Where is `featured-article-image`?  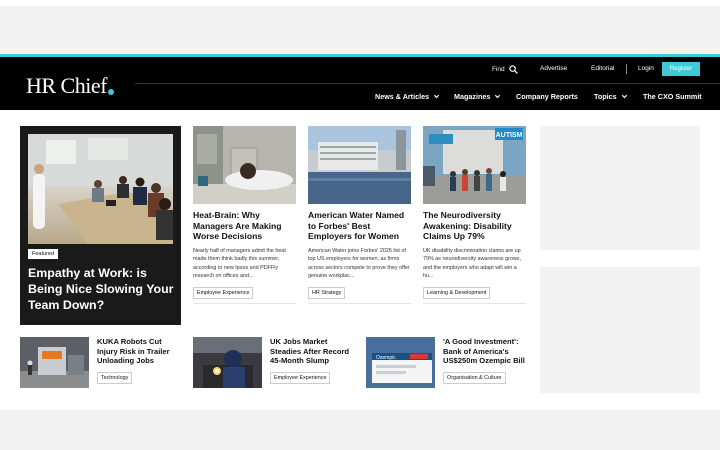
featured-article-image is located at coordinates (100, 189).